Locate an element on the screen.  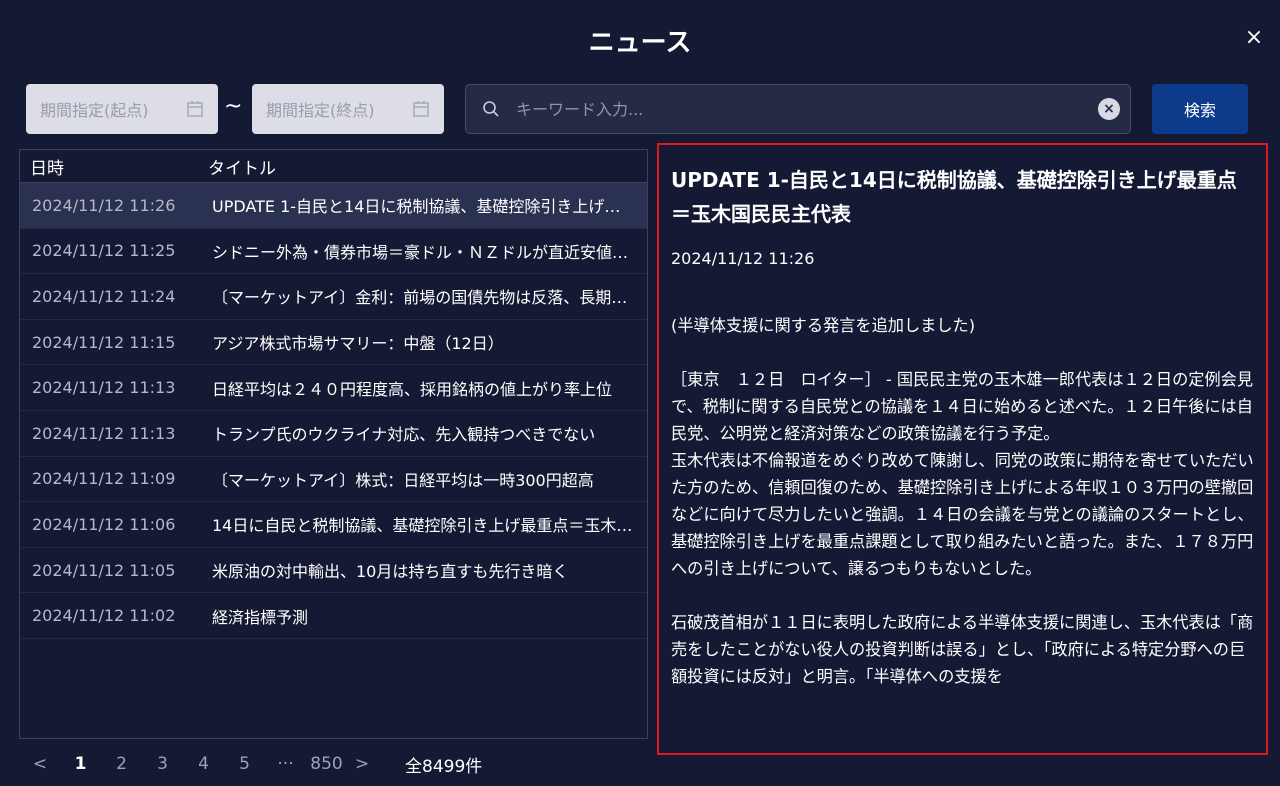
next-page-button: > is located at coordinates (362, 764).